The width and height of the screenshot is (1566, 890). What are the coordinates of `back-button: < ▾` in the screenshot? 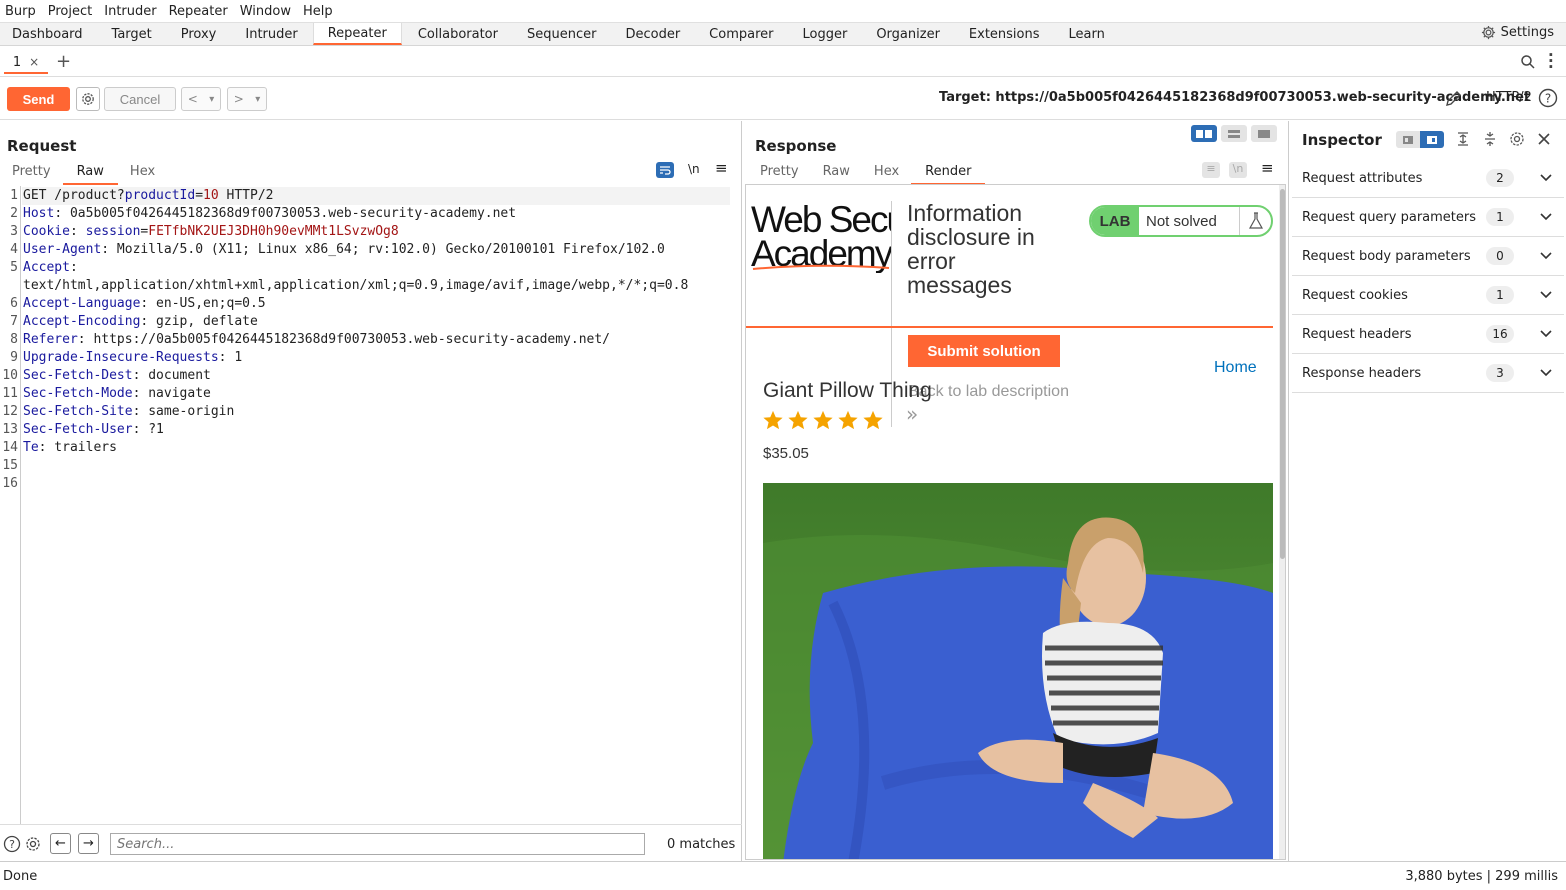 It's located at (201, 99).